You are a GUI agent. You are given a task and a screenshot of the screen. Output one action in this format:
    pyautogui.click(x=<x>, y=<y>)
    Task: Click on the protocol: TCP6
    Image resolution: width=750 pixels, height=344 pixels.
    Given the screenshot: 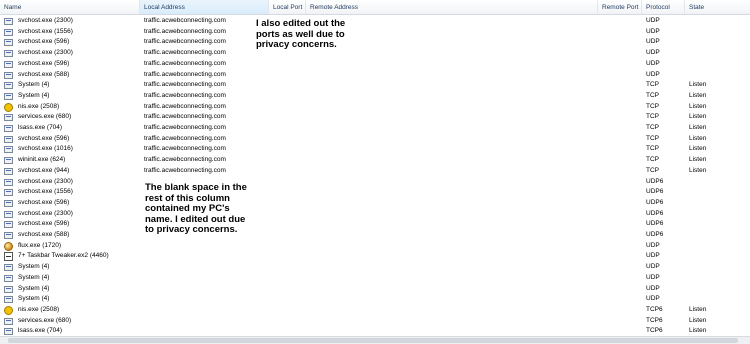 What is the action you would take?
    pyautogui.click(x=654, y=309)
    